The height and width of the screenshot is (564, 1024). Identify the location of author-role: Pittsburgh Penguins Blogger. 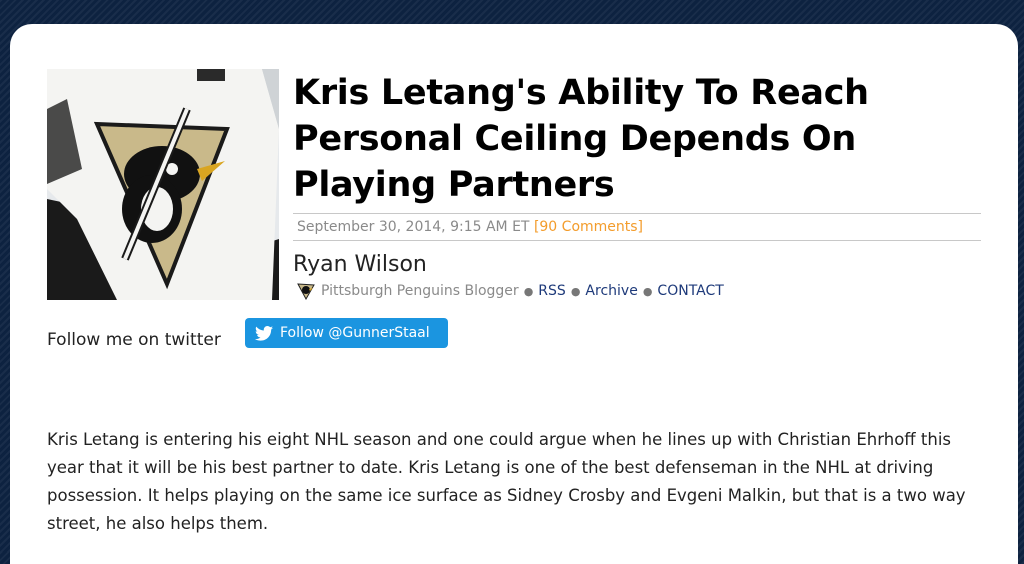
(420, 291).